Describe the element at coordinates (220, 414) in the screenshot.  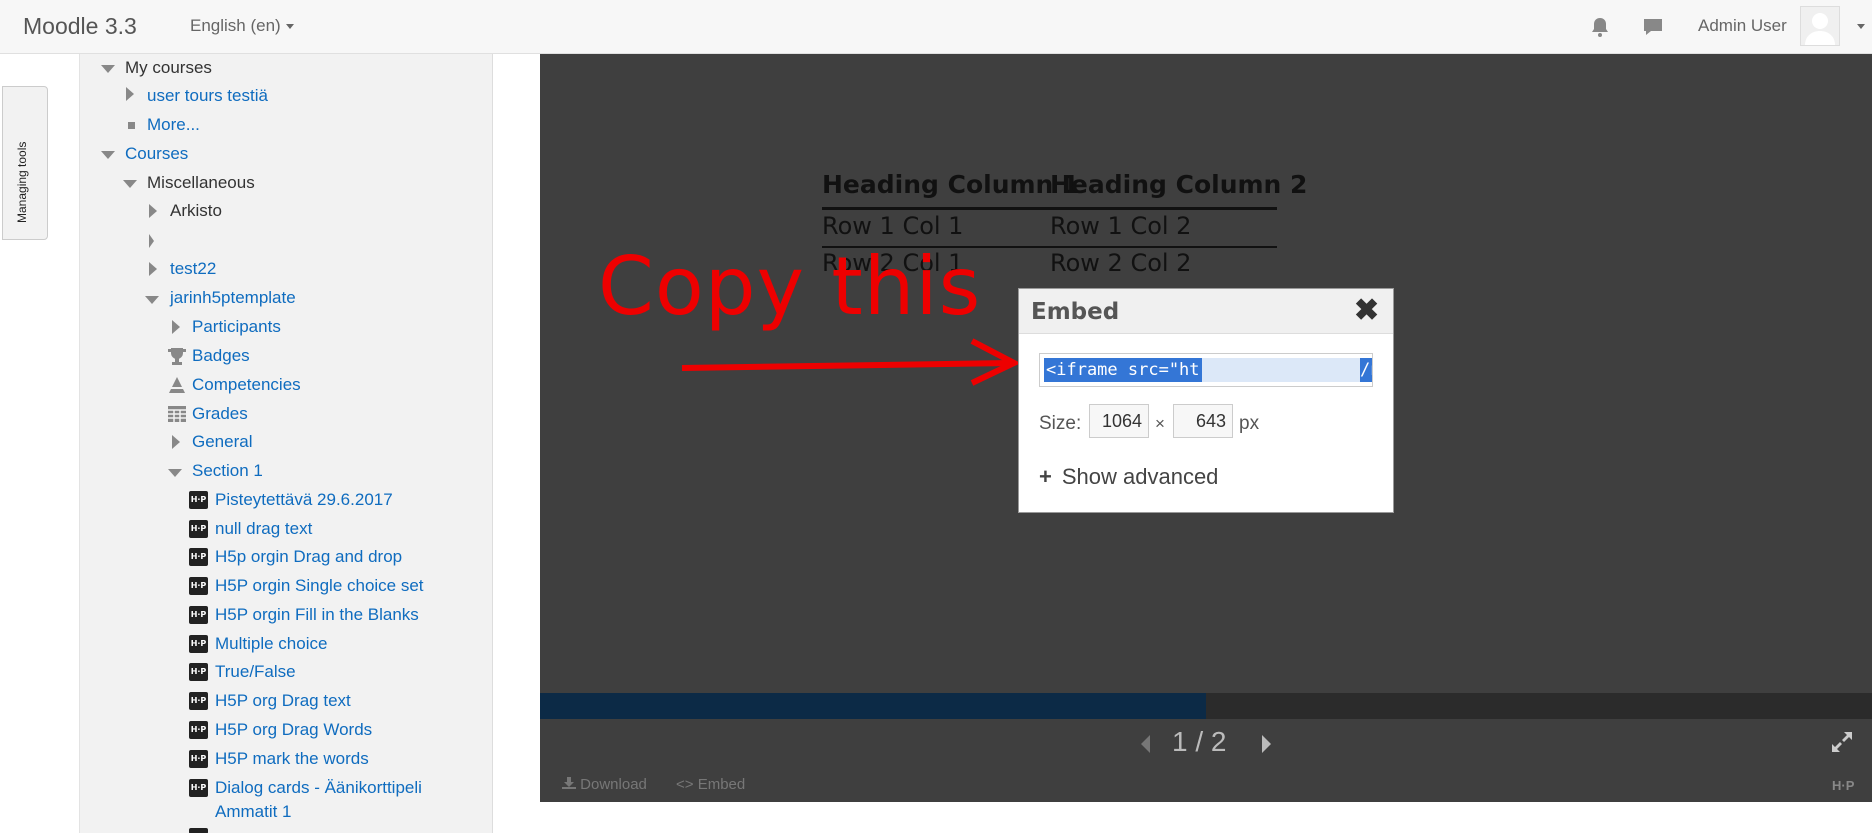
I see `tree-grades: Grades` at that location.